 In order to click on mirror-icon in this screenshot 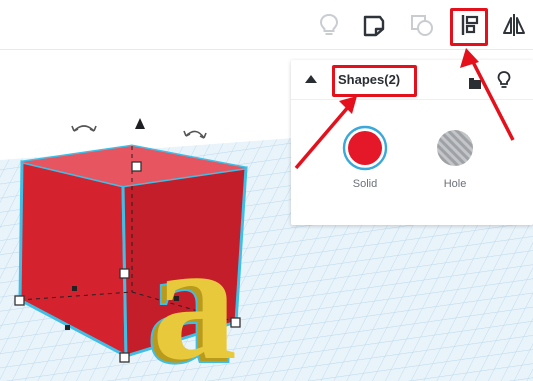, I will do `click(514, 25)`.